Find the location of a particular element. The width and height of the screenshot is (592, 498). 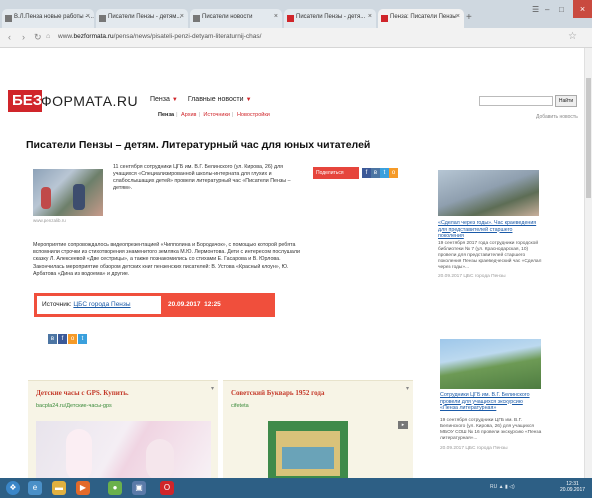

expand-icon: ▸ is located at coordinates (403, 425).